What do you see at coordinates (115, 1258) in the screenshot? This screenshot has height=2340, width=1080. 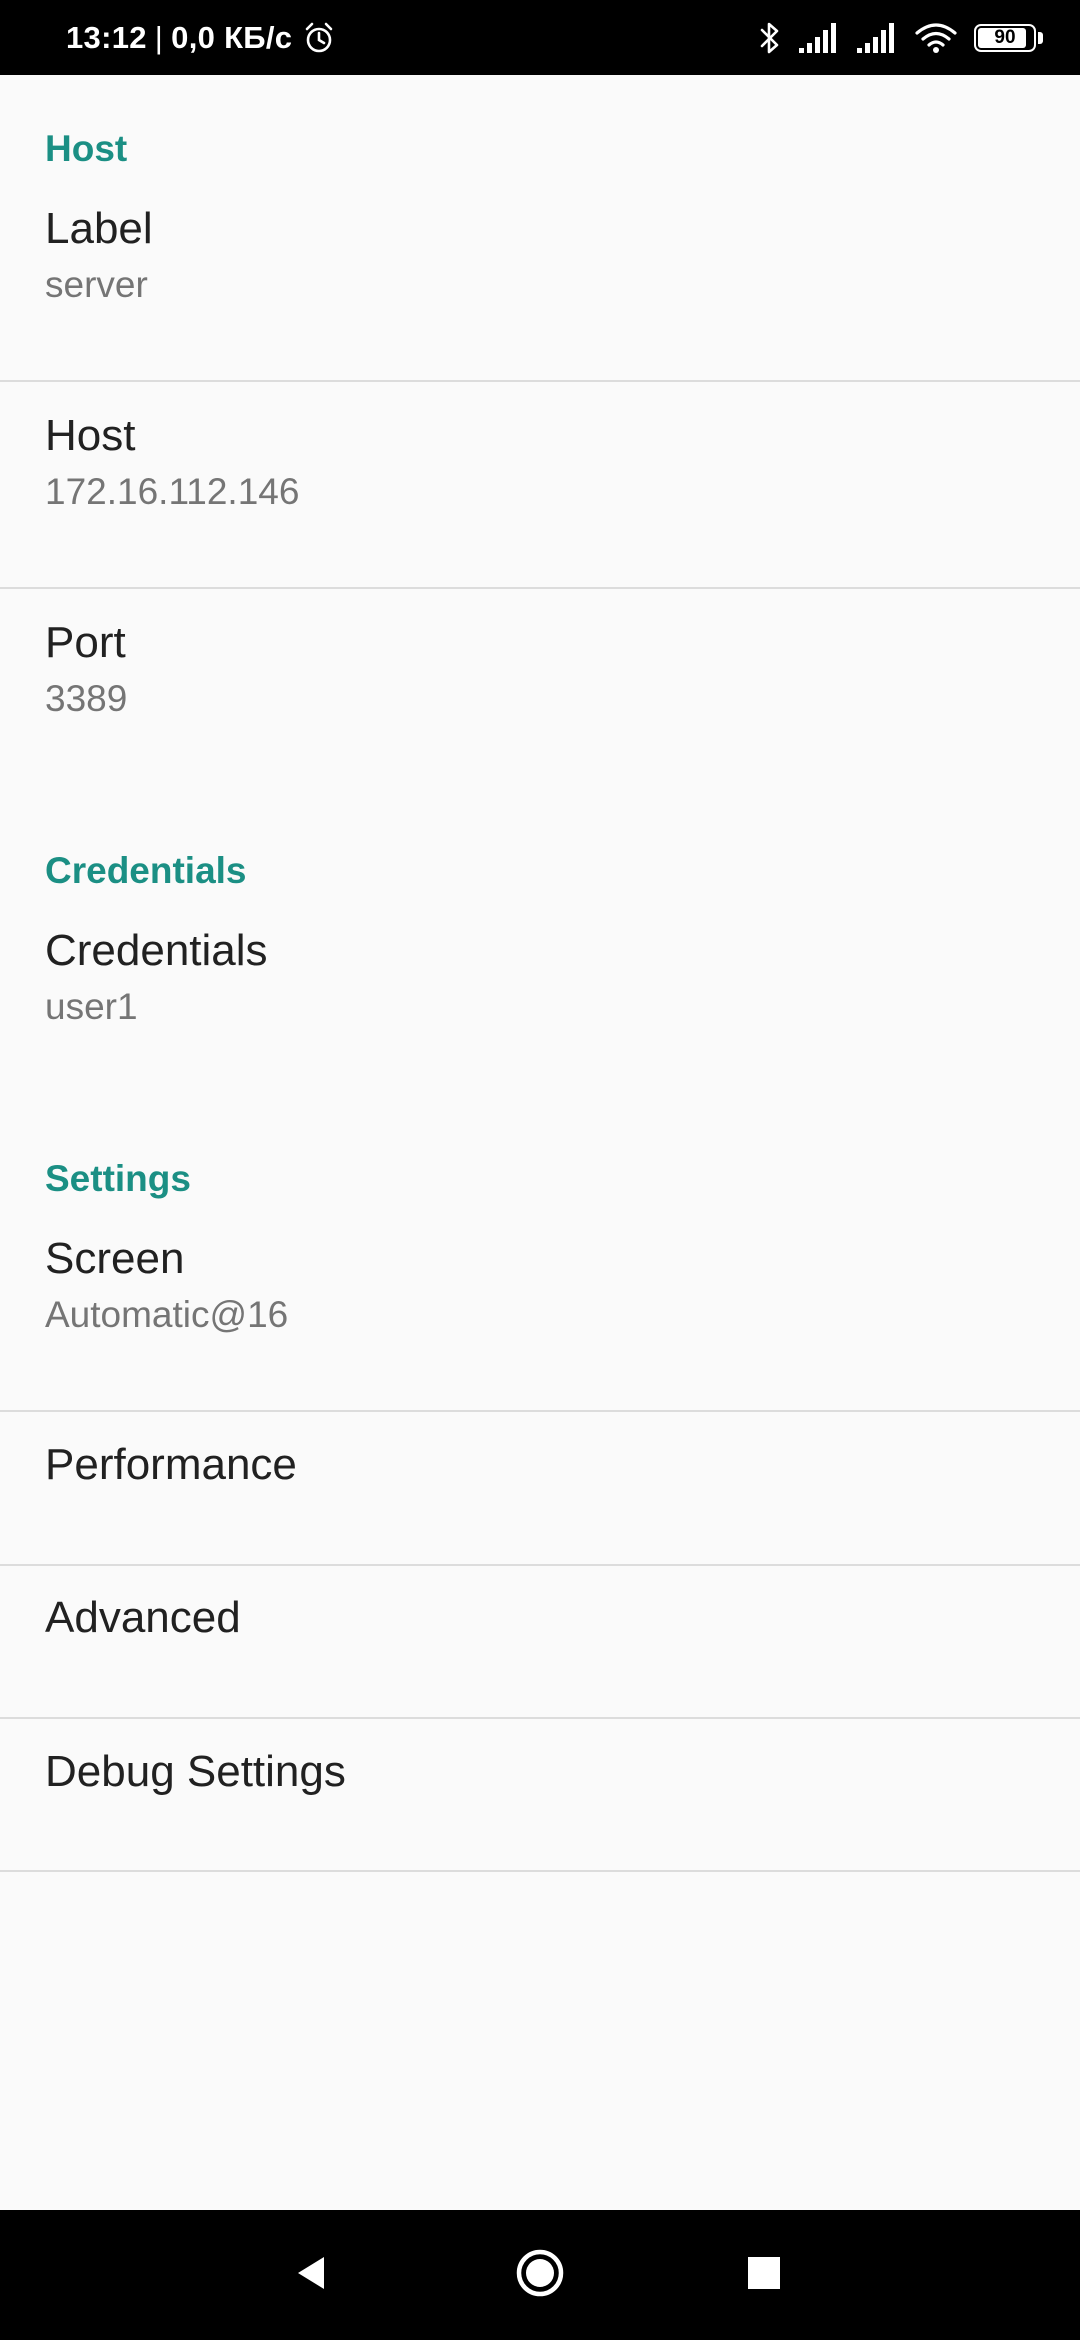 I see `pref-title-screen: Screen` at bounding box center [115, 1258].